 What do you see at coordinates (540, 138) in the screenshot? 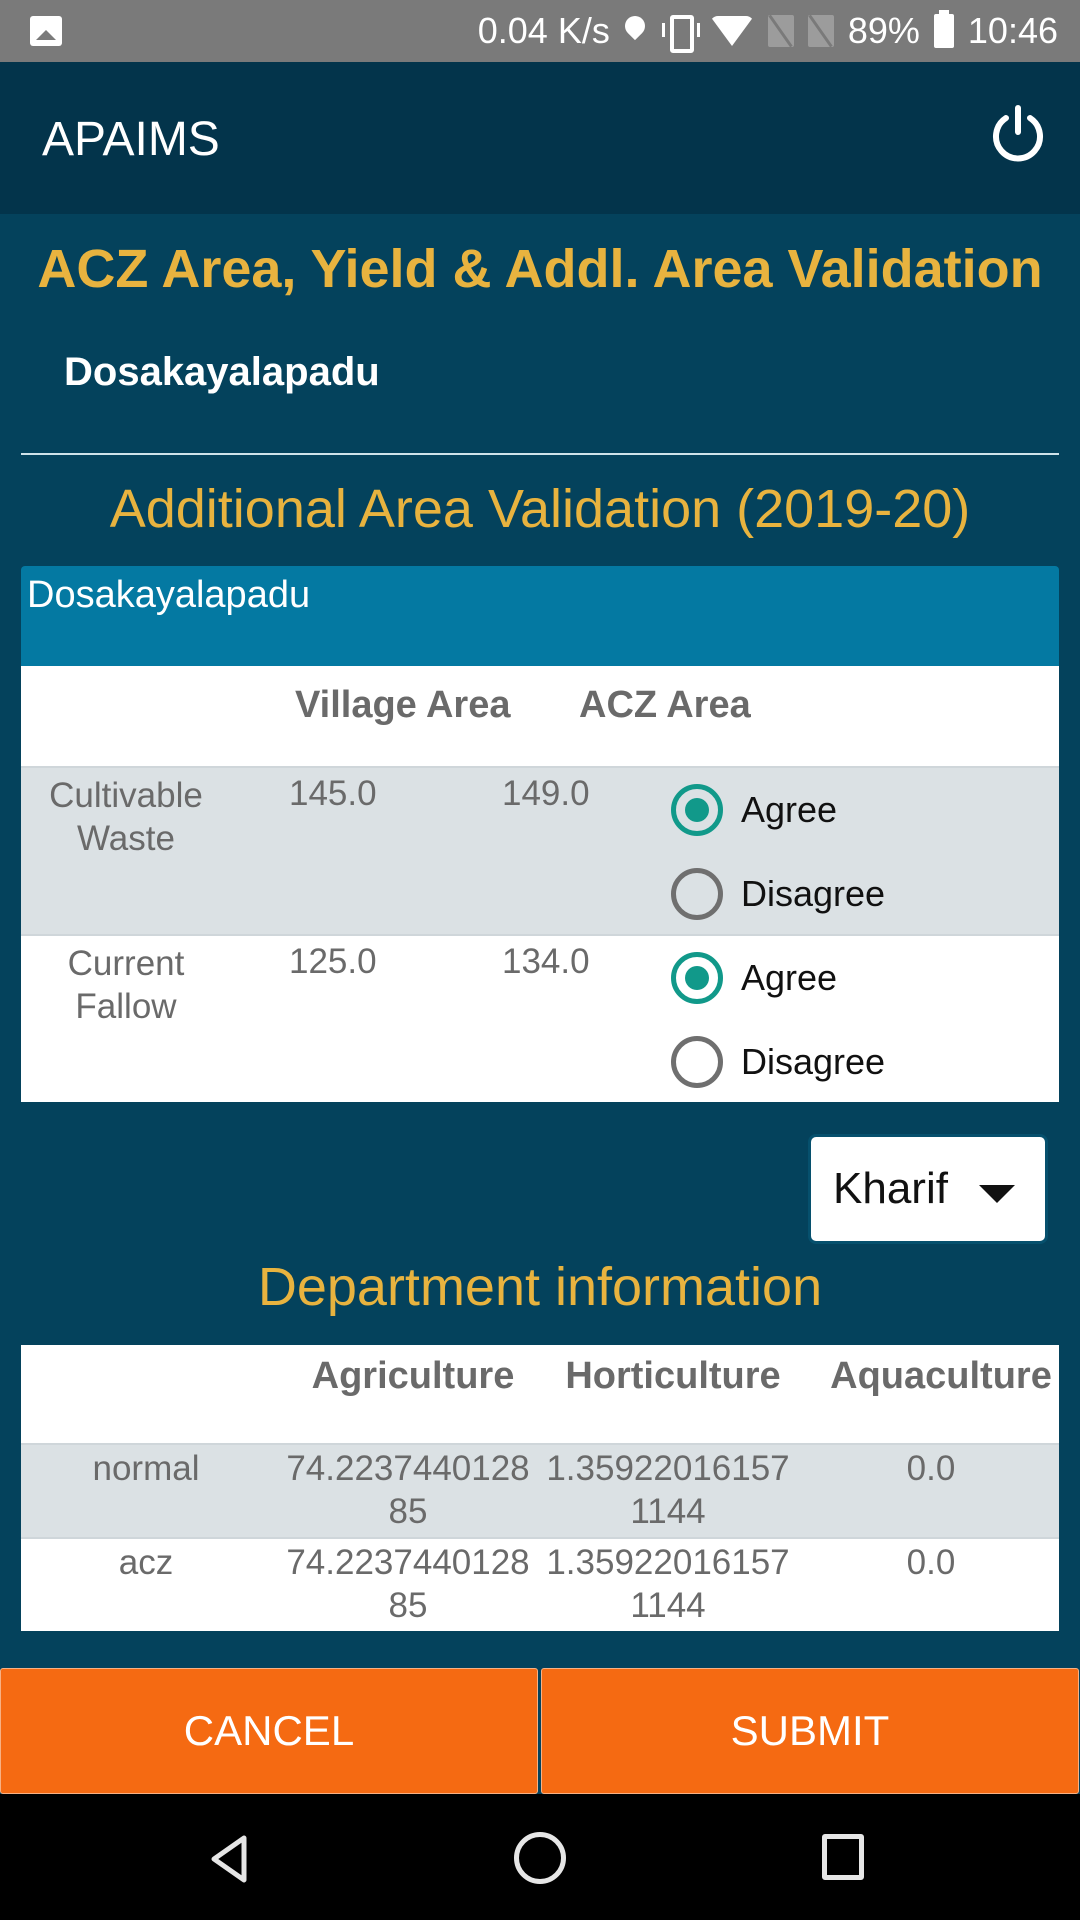
I see `app-bar: APAIMS` at bounding box center [540, 138].